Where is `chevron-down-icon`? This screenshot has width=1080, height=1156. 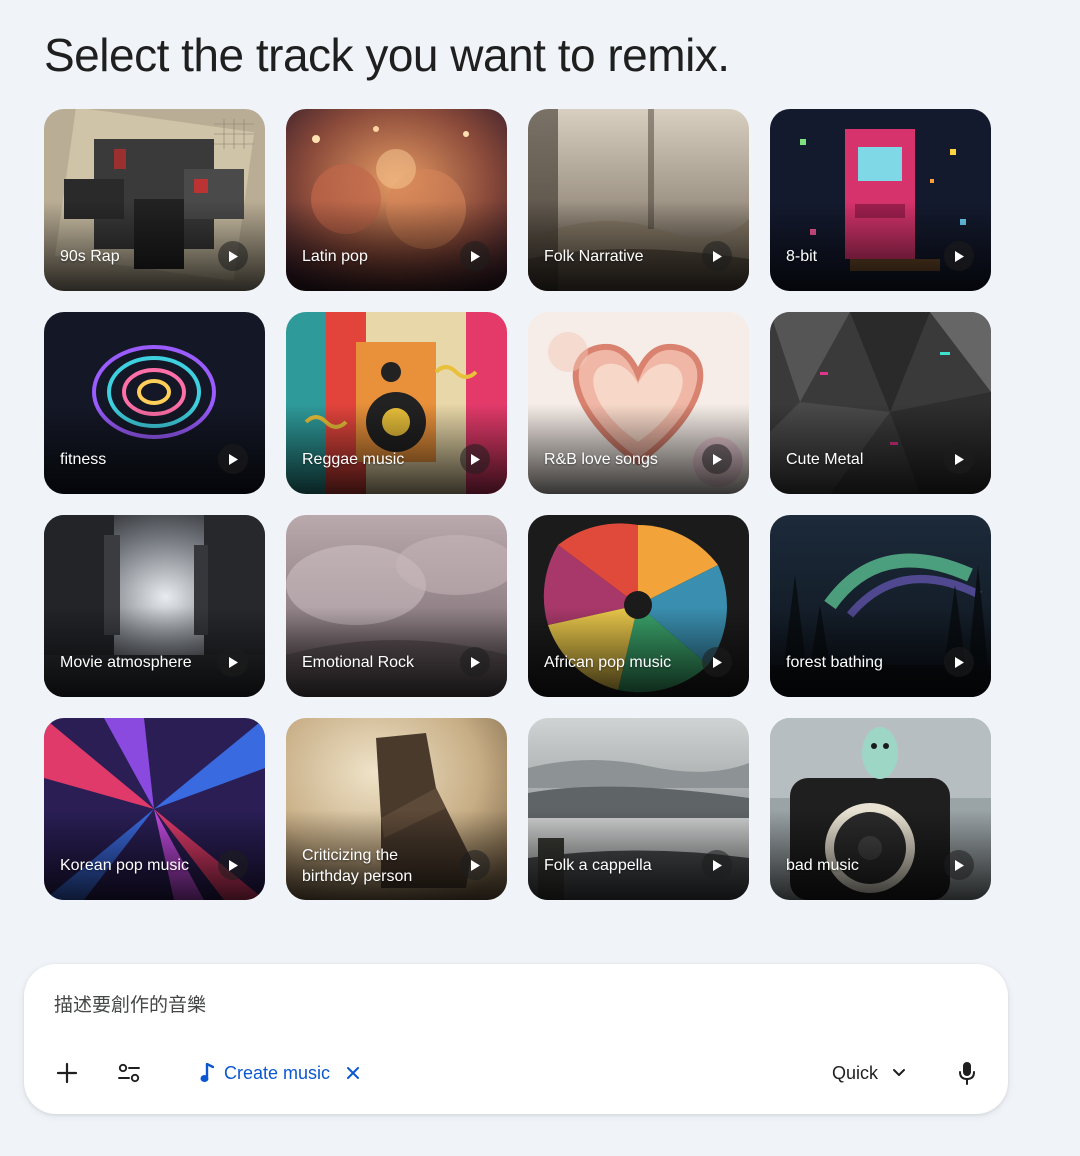 chevron-down-icon is located at coordinates (899, 1072).